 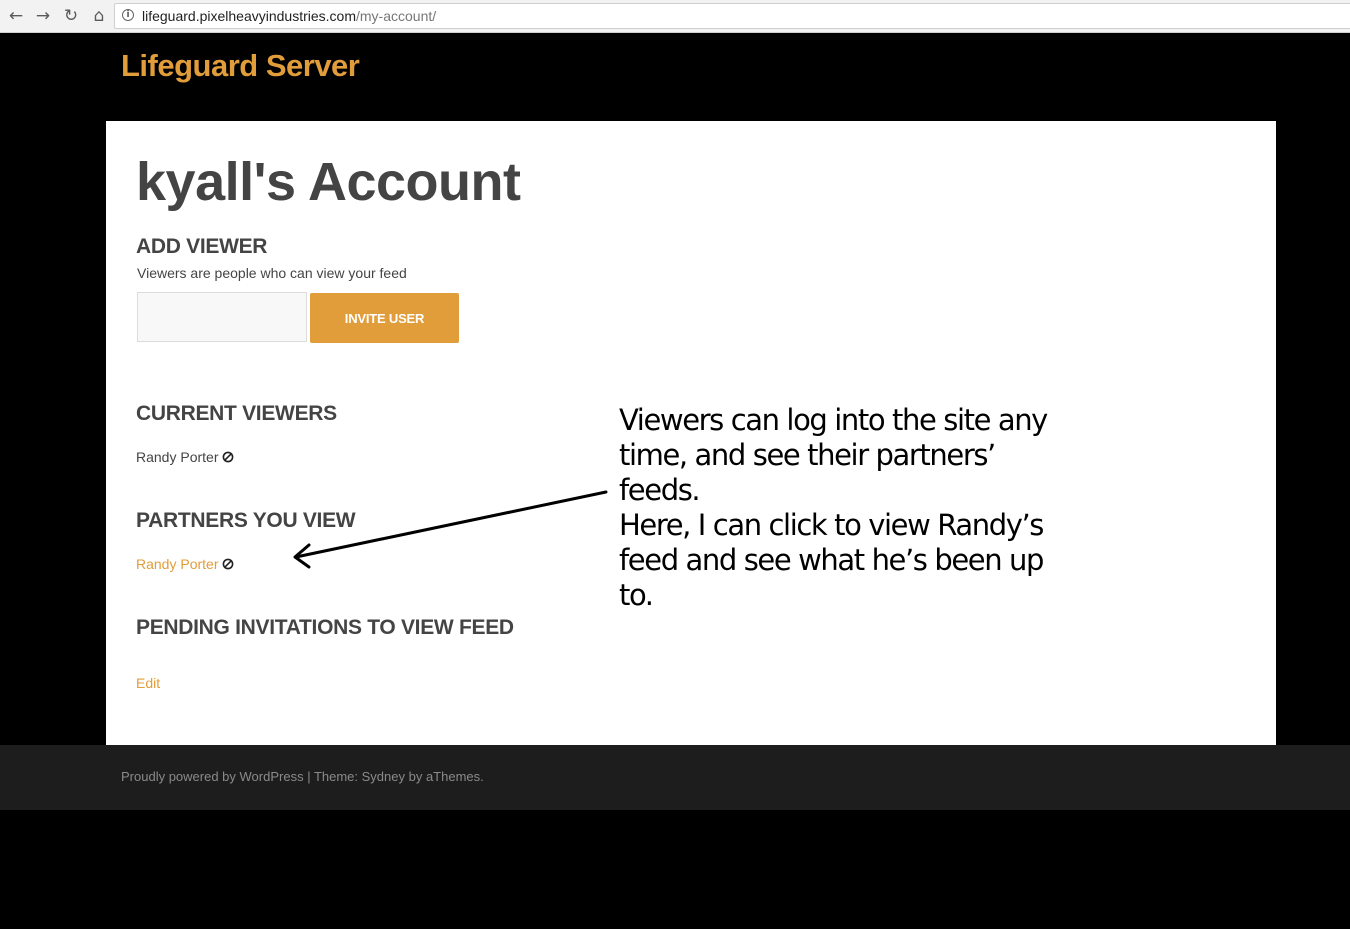 What do you see at coordinates (228, 457) in the screenshot?
I see `remove-viewer-icon` at bounding box center [228, 457].